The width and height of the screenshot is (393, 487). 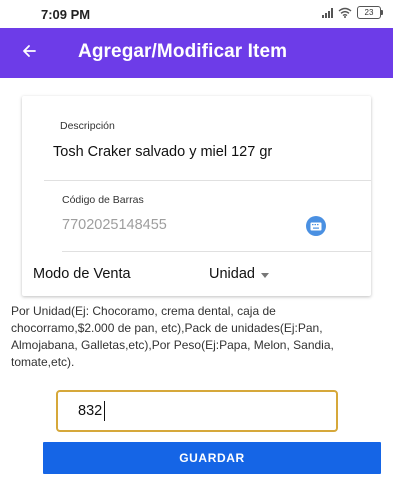 I want to click on app-bar: Agregar/Modificar Item, so click(x=196, y=53).